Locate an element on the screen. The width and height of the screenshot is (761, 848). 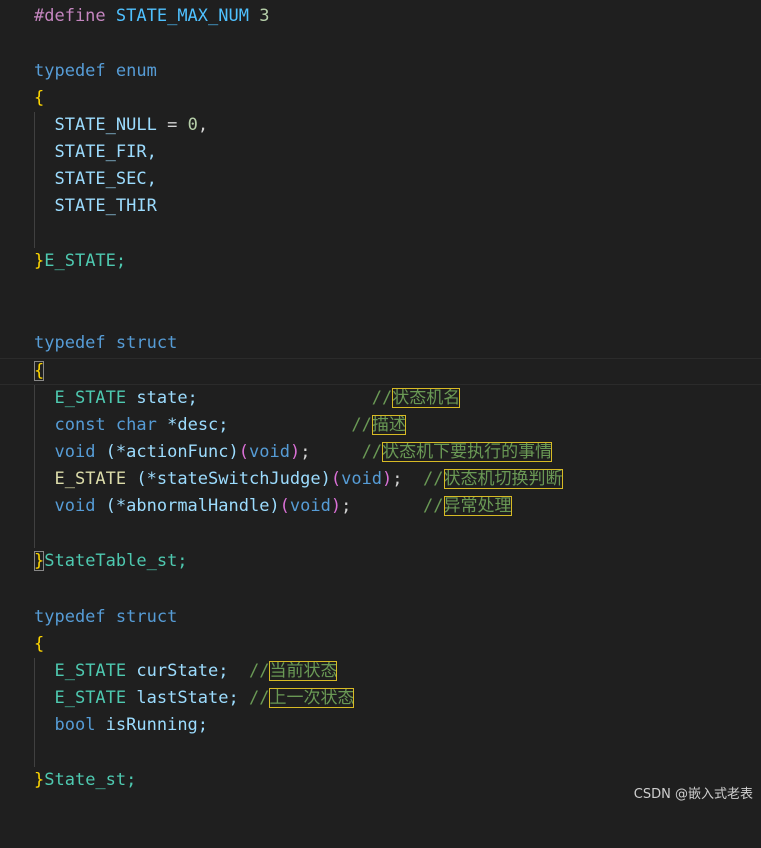
comment-text: 状态机名 is located at coordinates (426, 398).